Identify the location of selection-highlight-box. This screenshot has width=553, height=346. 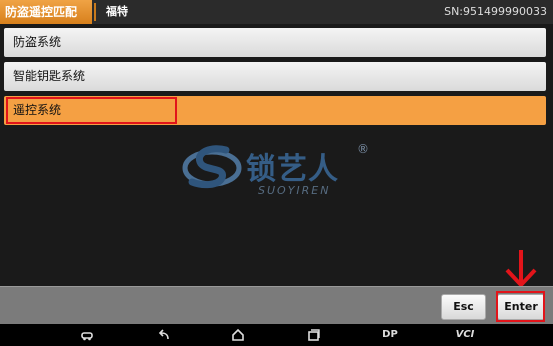
(91, 110).